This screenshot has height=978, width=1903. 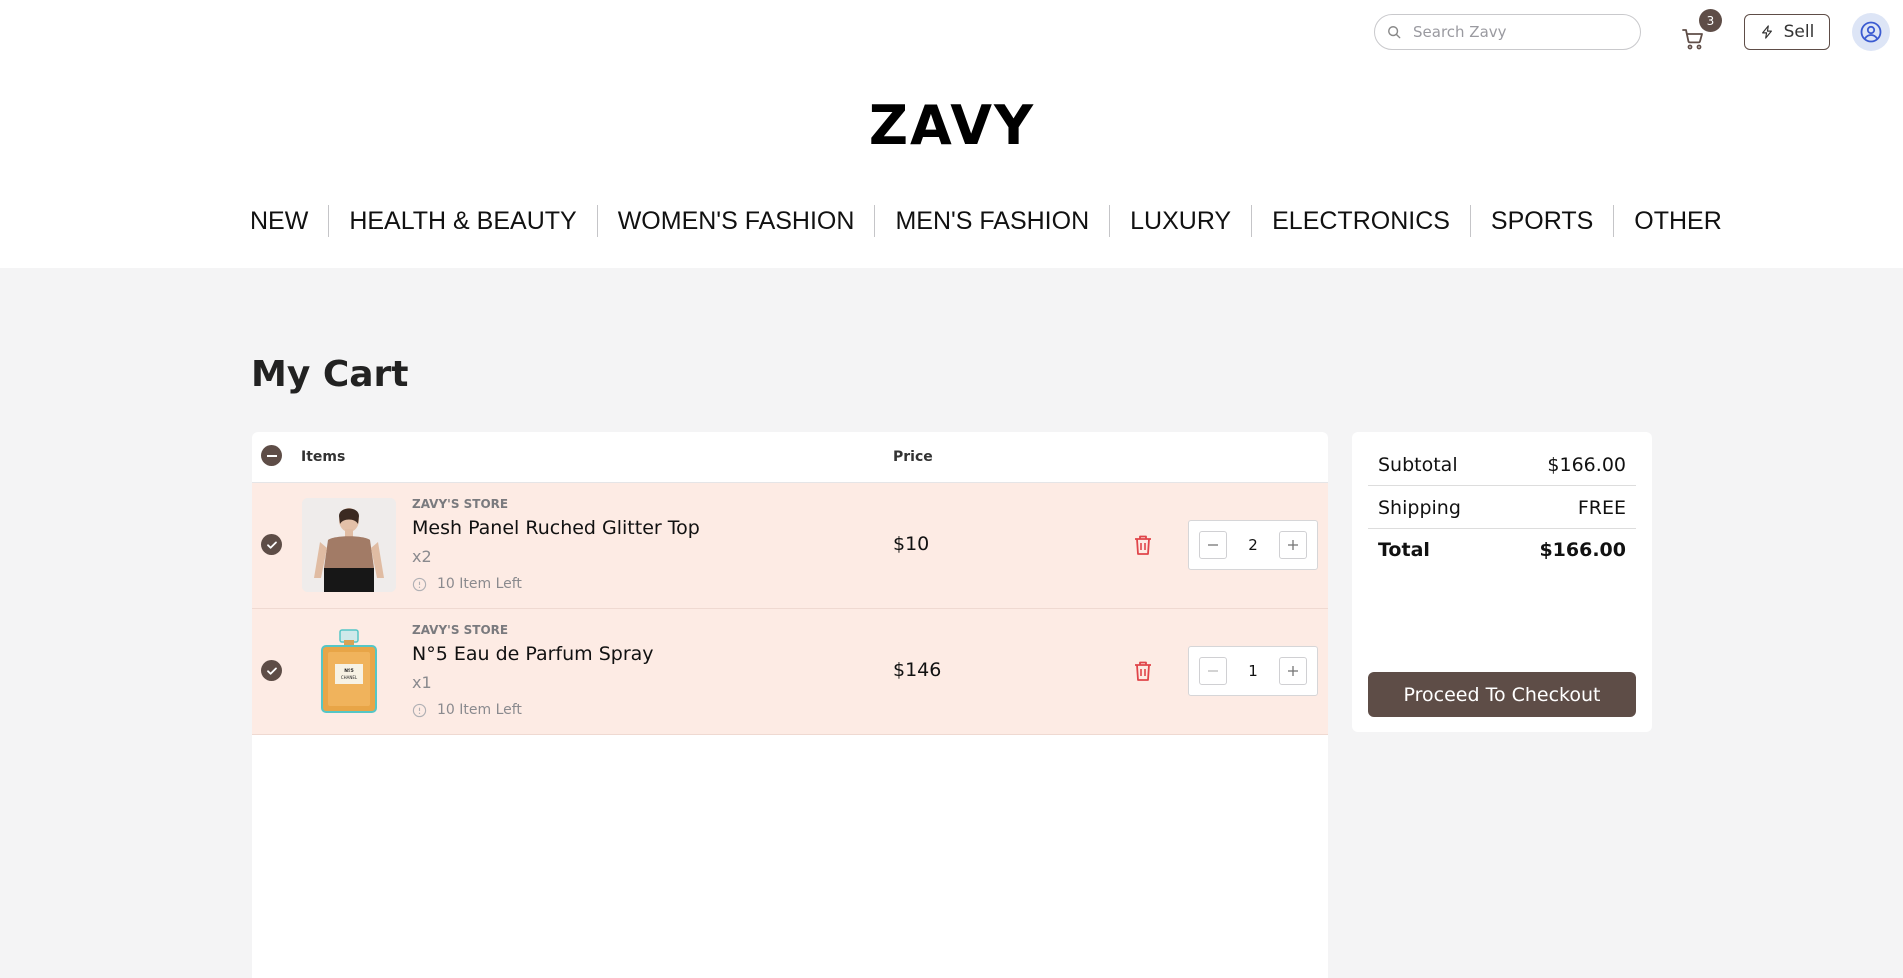 What do you see at coordinates (422, 682) in the screenshot?
I see `item-quantity-label: x1` at bounding box center [422, 682].